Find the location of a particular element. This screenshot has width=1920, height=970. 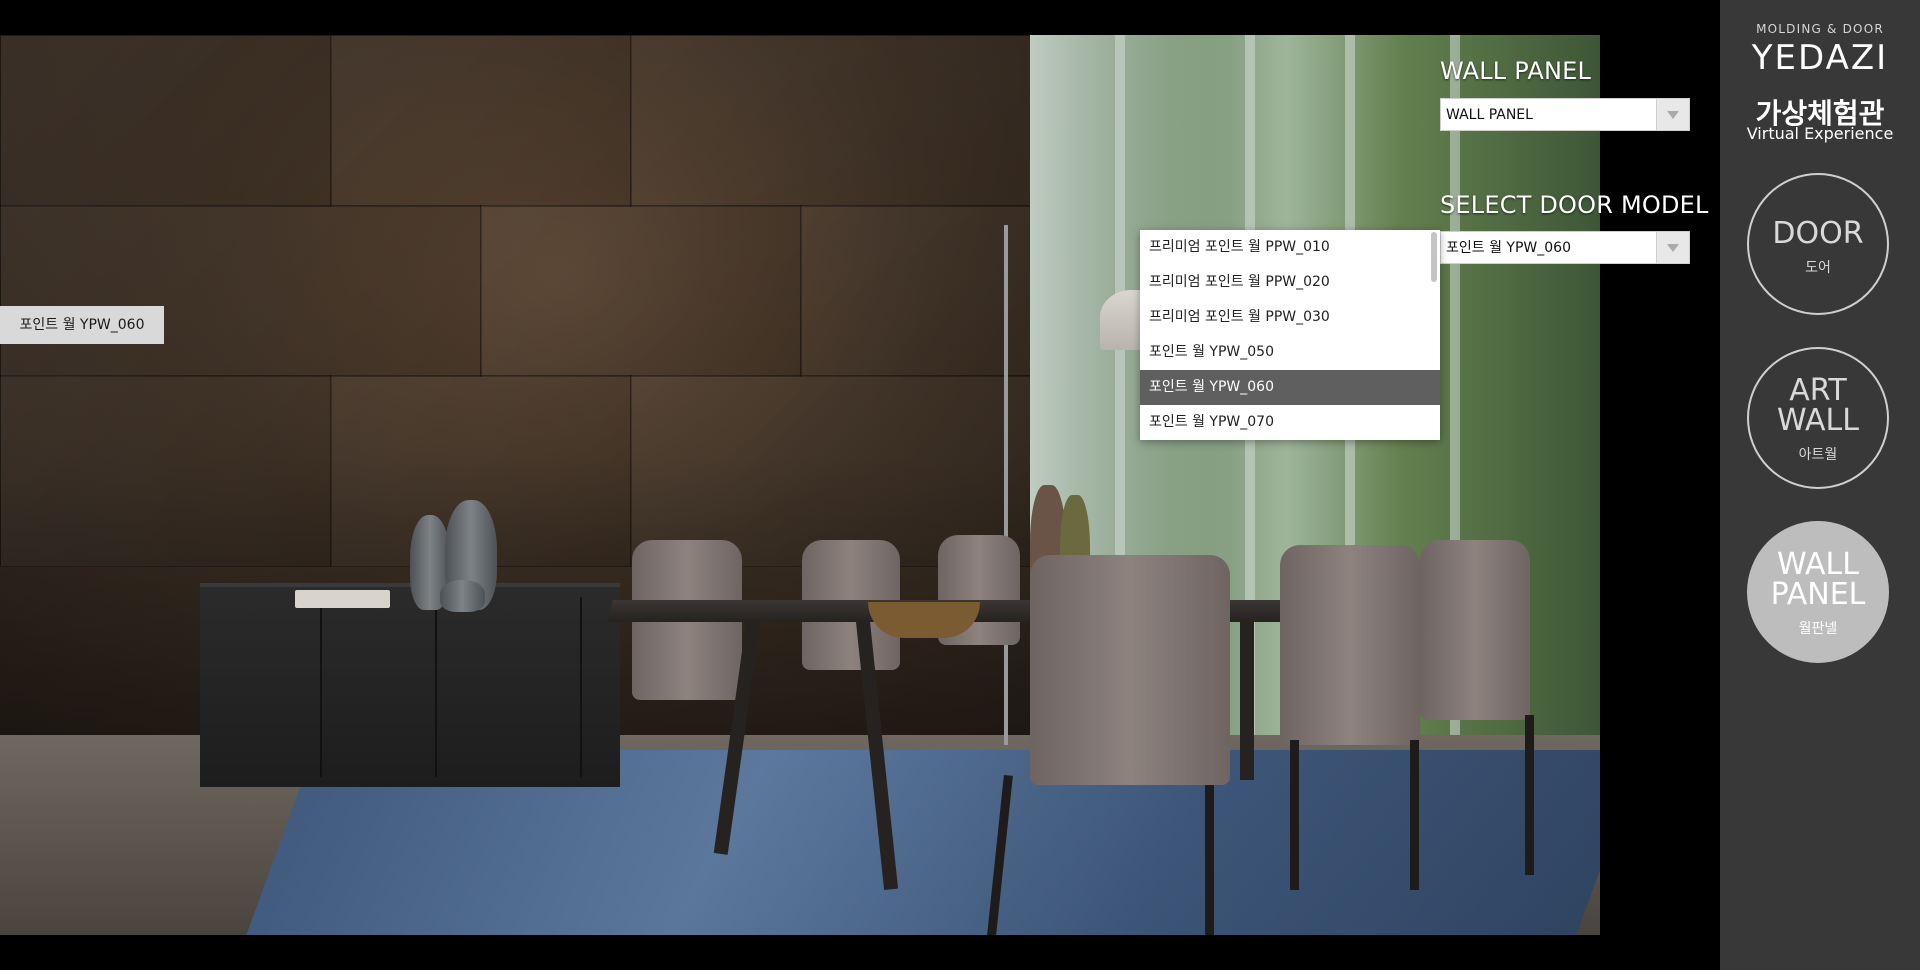

nav-wall-panel-label: PANEL is located at coordinates (1818, 594).